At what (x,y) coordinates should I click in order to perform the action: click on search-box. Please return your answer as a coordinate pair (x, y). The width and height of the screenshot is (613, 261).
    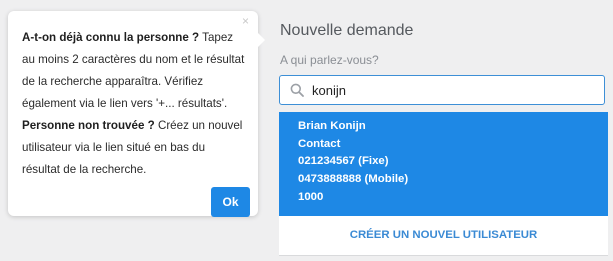
    Looking at the image, I should click on (442, 90).